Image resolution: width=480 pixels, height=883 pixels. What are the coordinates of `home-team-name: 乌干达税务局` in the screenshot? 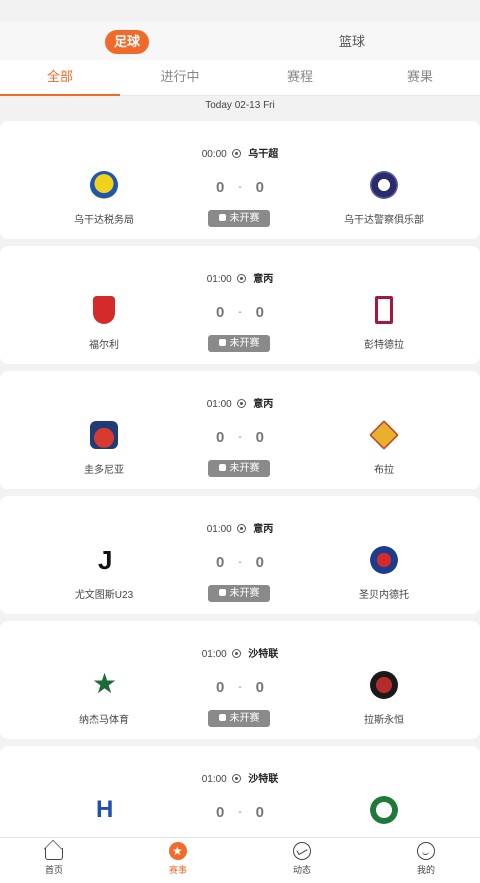 It's located at (104, 220).